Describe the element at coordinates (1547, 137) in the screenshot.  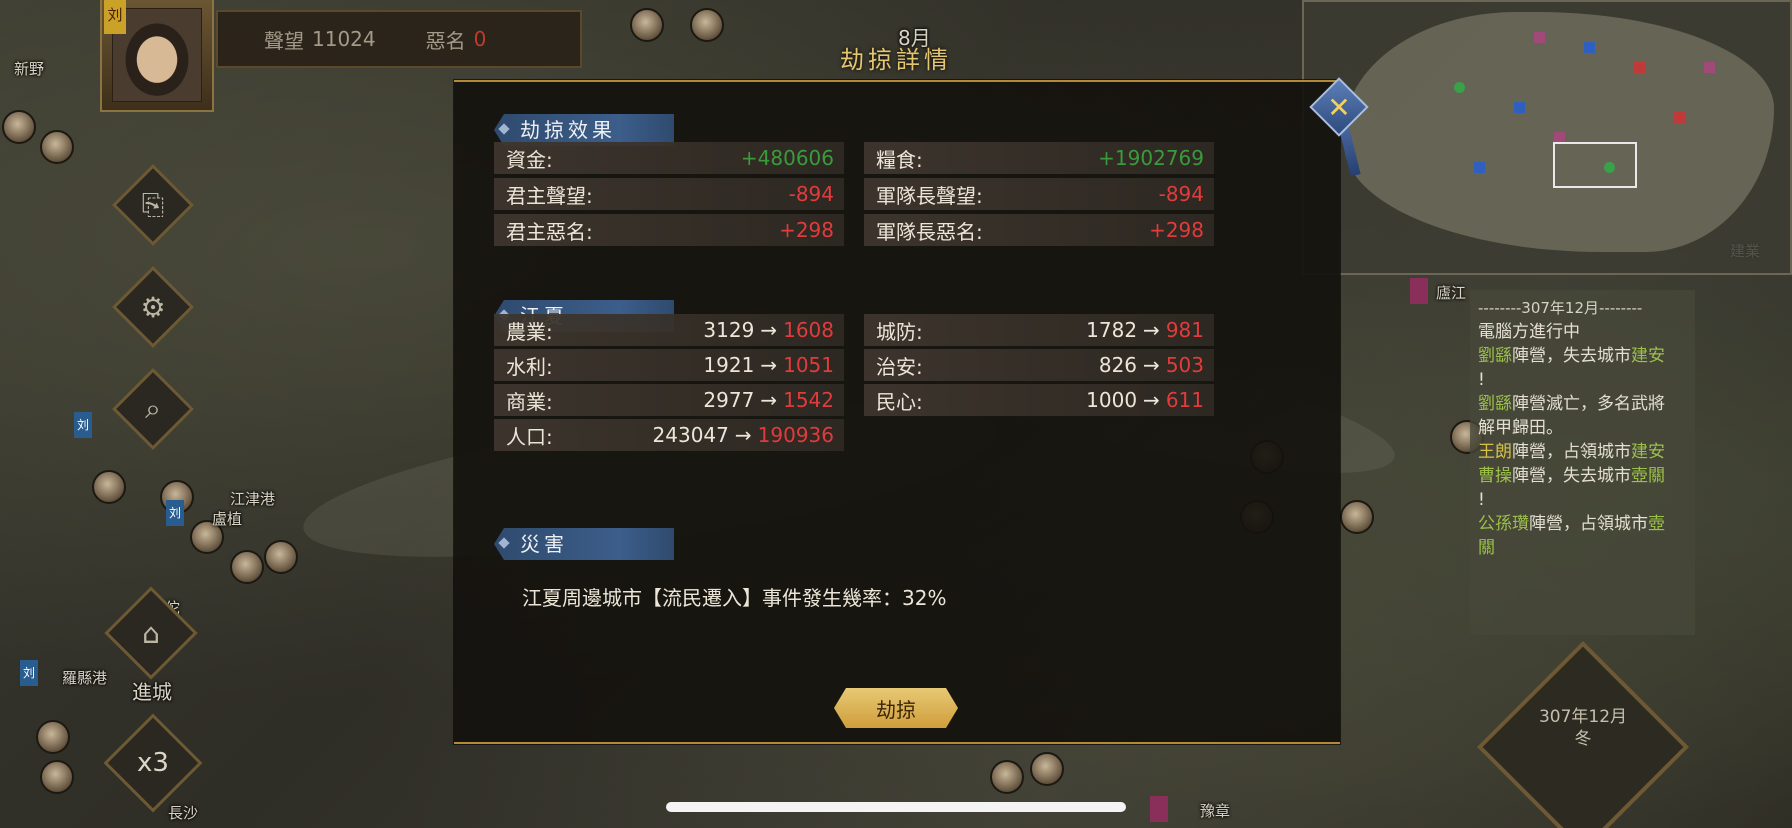
I see `minimap` at that location.